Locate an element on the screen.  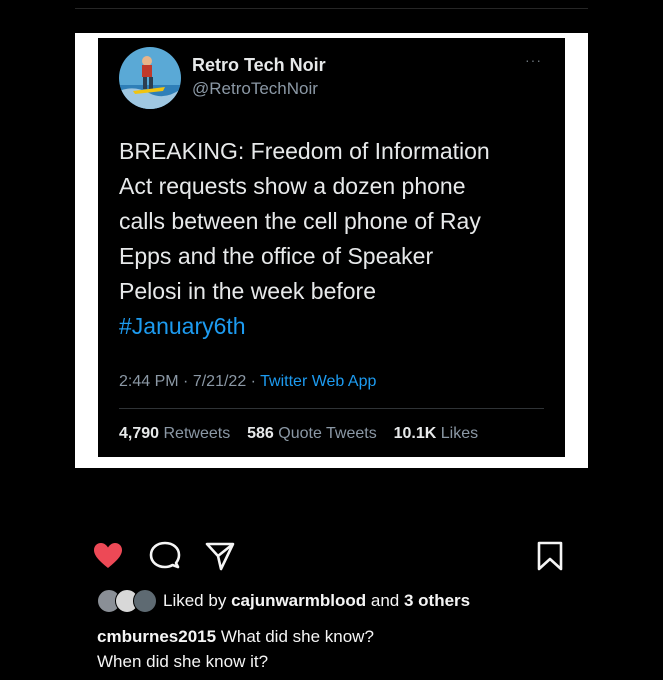
tweet-source: Twitter Web App is located at coordinates (318, 381).